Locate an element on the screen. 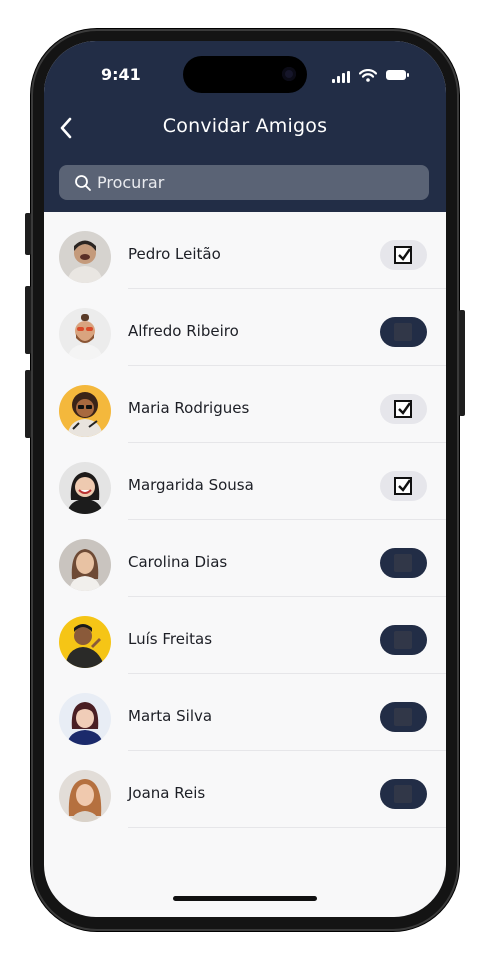 Image resolution: width=490 pixels, height=960 pixels. dynamic-island is located at coordinates (245, 74).